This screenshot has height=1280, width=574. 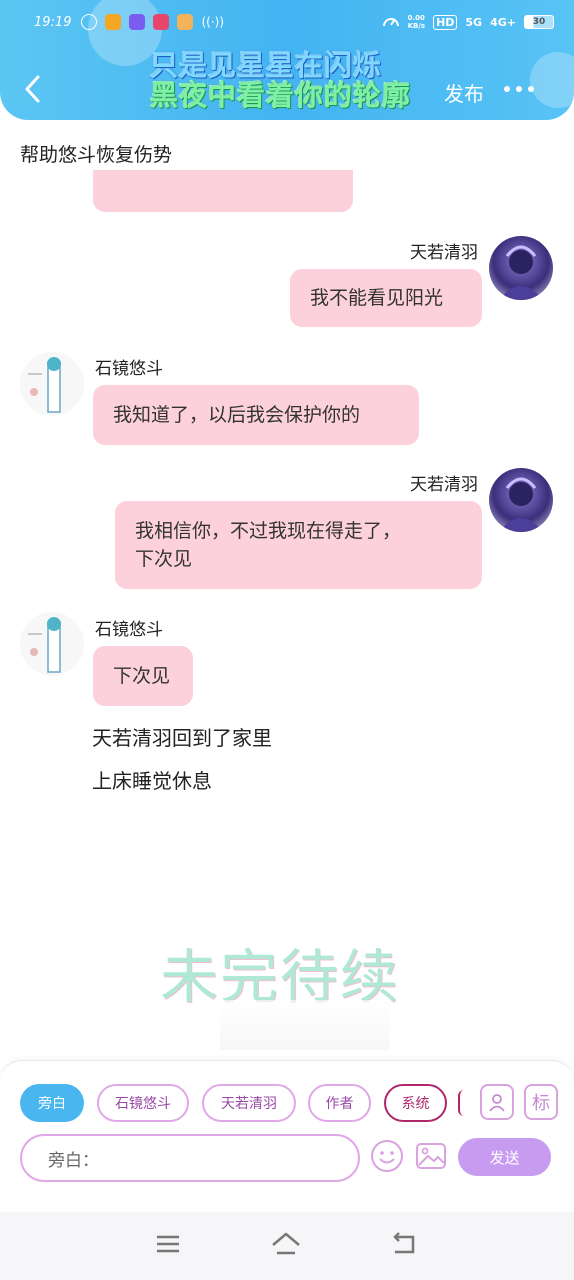 I want to click on role-chip-author: 作者, so click(x=339, y=1103).